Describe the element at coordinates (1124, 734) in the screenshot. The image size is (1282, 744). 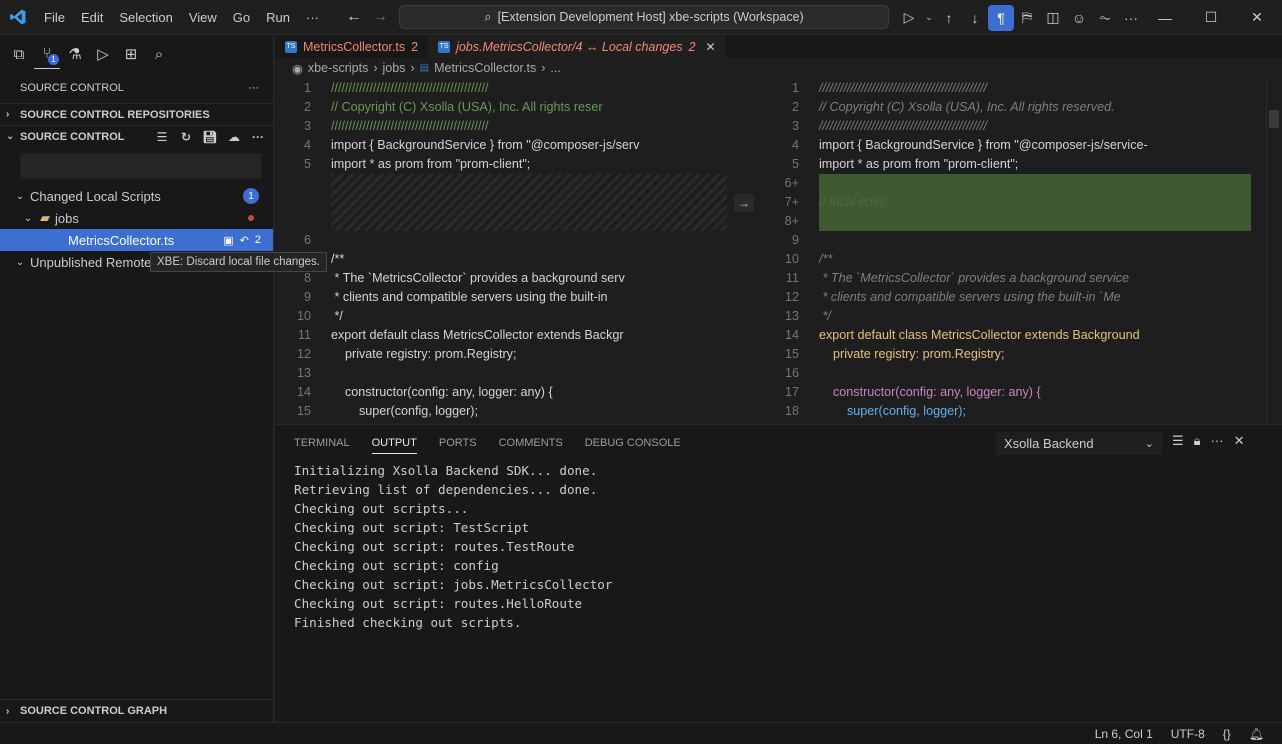
I see `cursor-position: Ln 6, Col 1` at that location.